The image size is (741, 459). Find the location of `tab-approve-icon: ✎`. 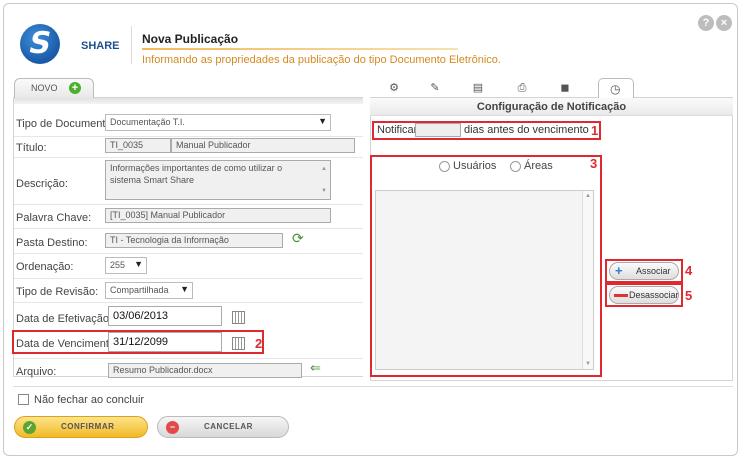

tab-approve-icon: ✎ is located at coordinates (435, 88).